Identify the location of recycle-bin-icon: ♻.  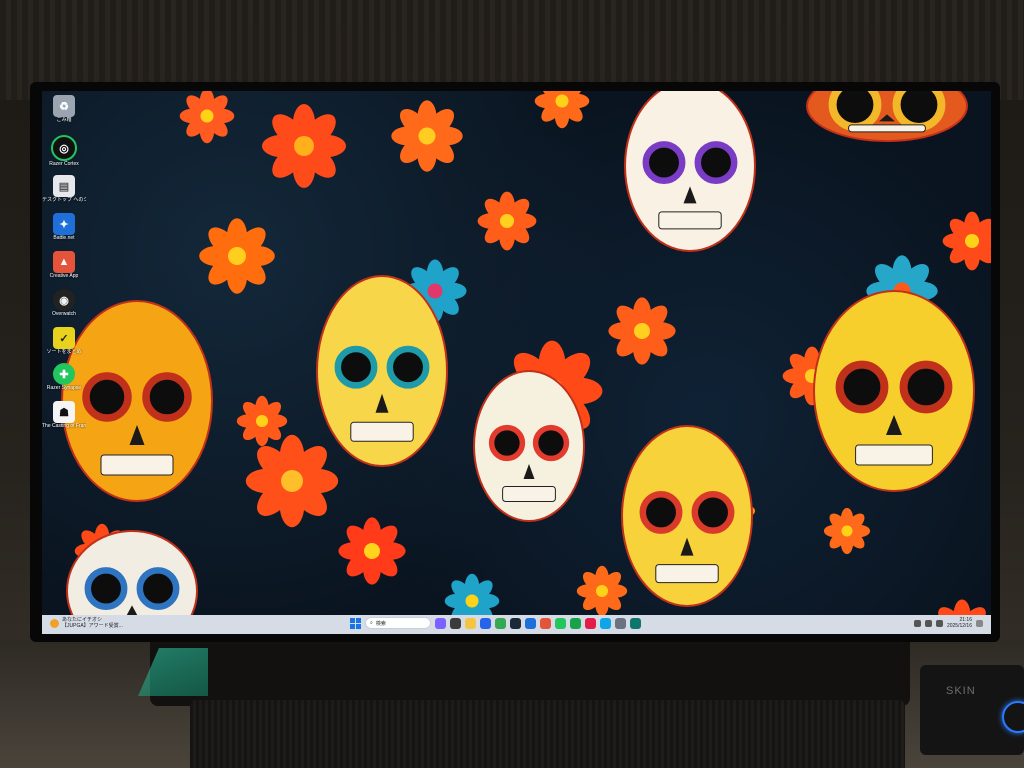
(64, 106).